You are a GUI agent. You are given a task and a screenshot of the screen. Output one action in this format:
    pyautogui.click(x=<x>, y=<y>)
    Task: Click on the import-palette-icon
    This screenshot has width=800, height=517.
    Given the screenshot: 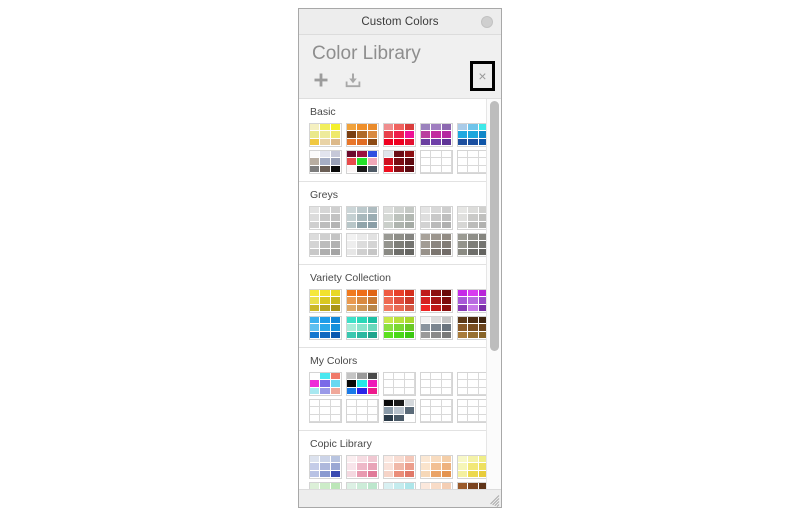 What is the action you would take?
    pyautogui.click(x=353, y=80)
    